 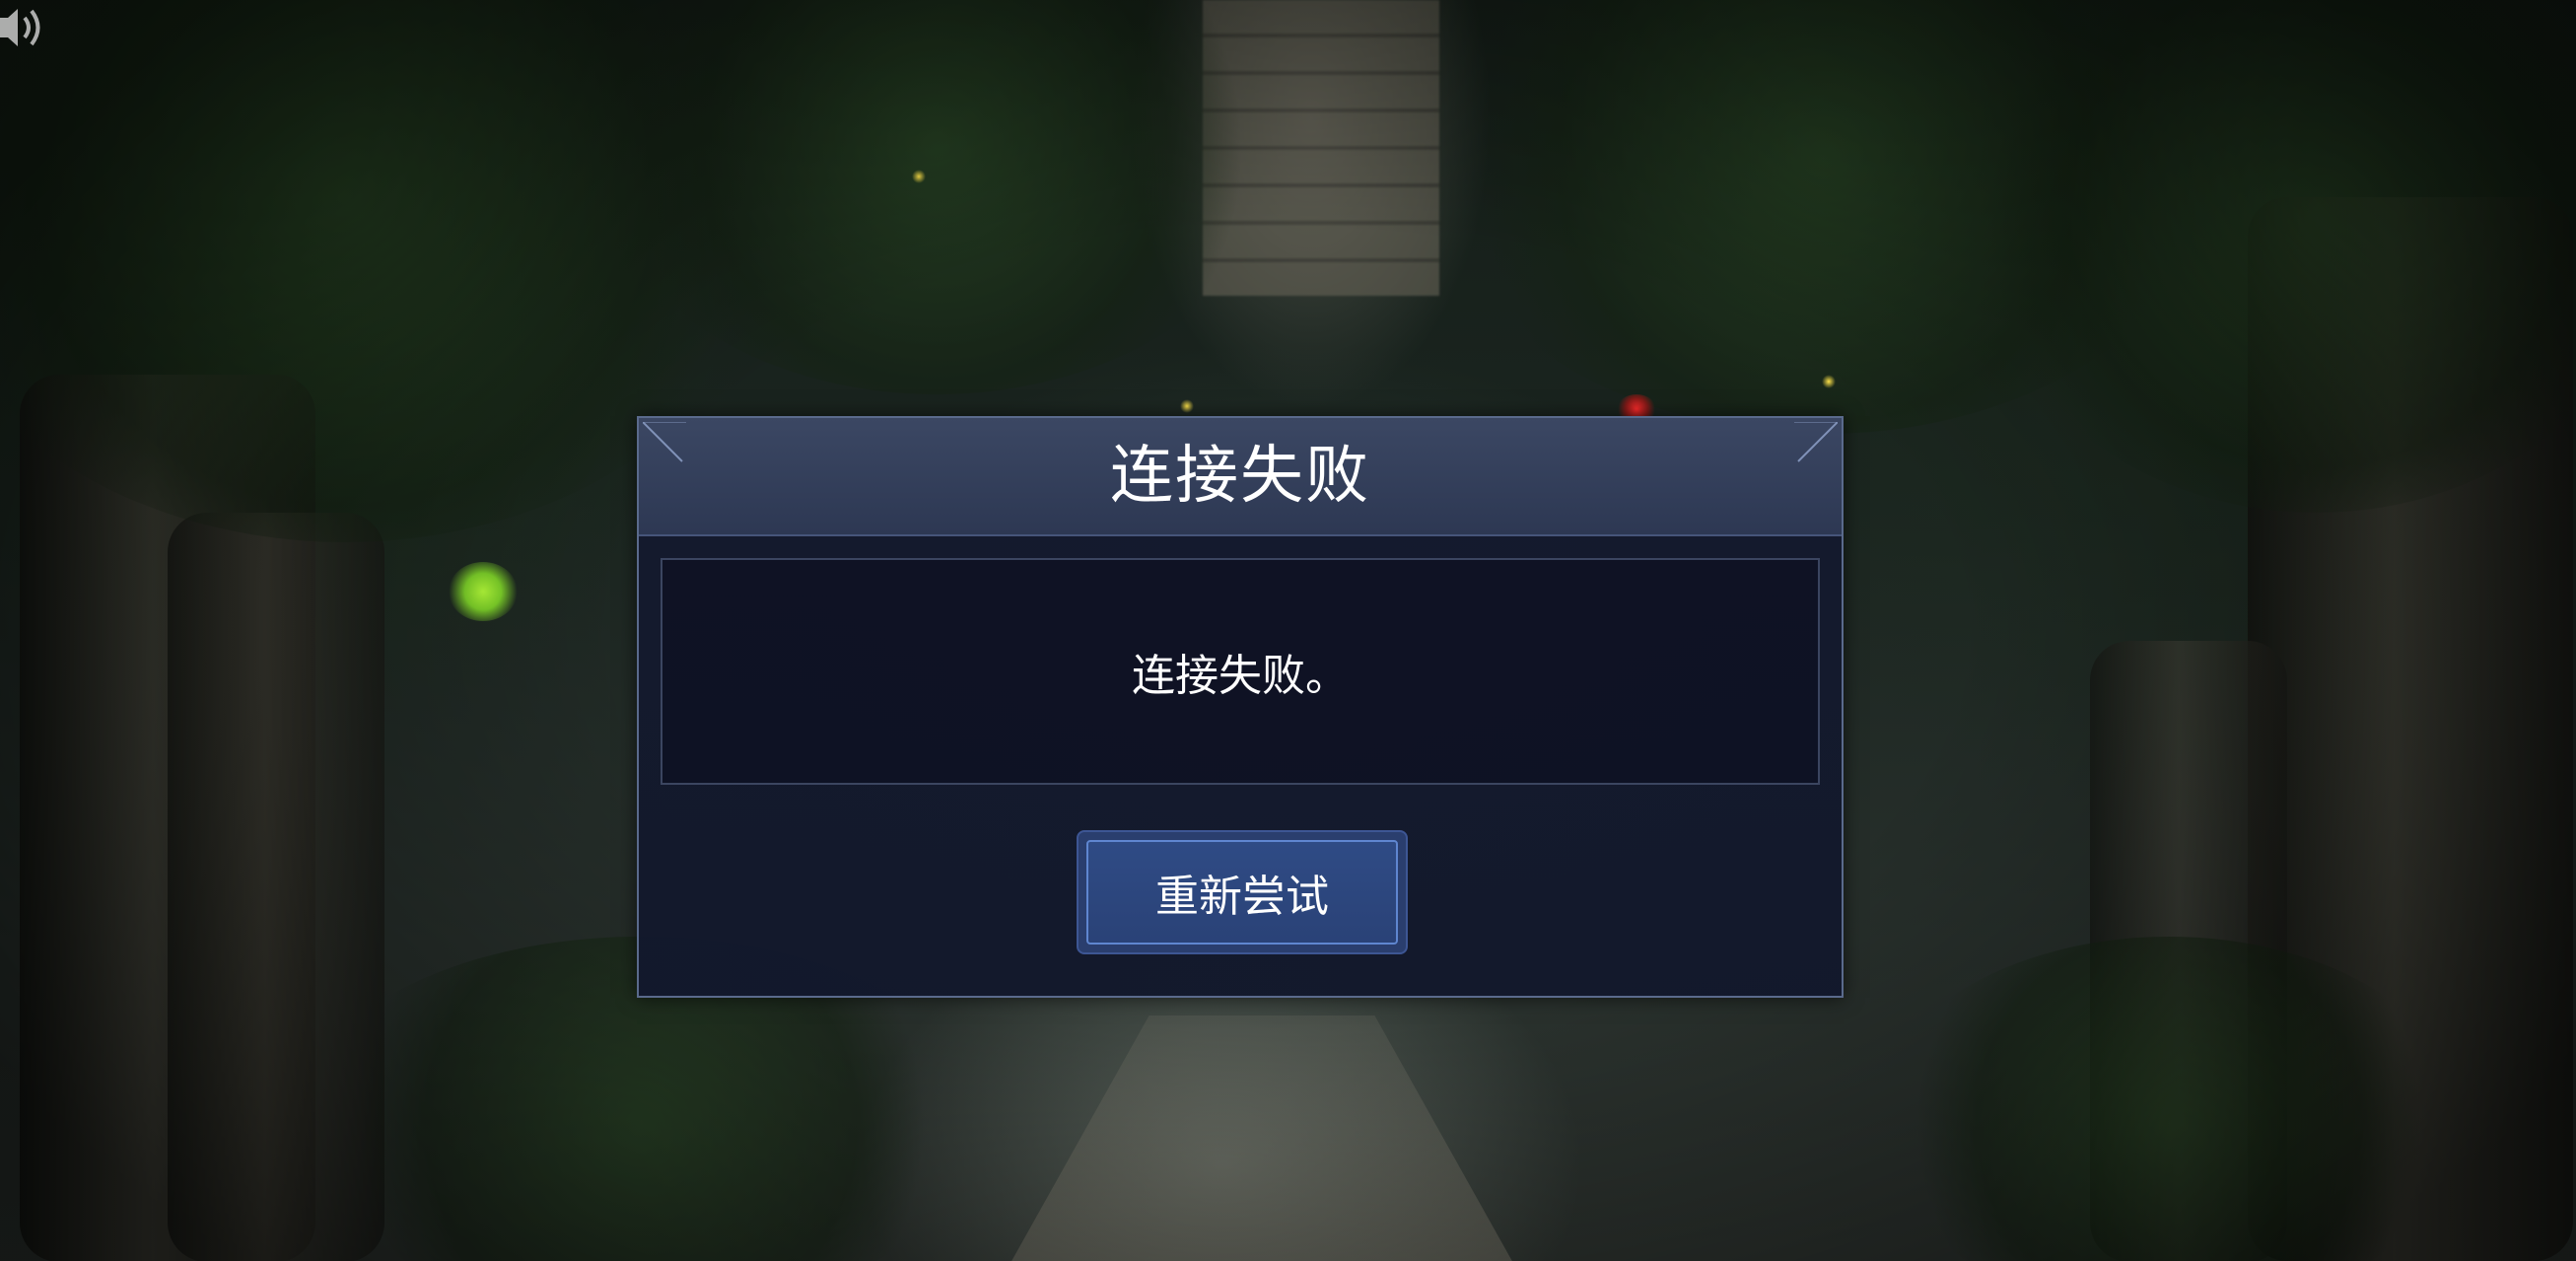 I want to click on message-box: 连接失败。, so click(x=1240, y=671).